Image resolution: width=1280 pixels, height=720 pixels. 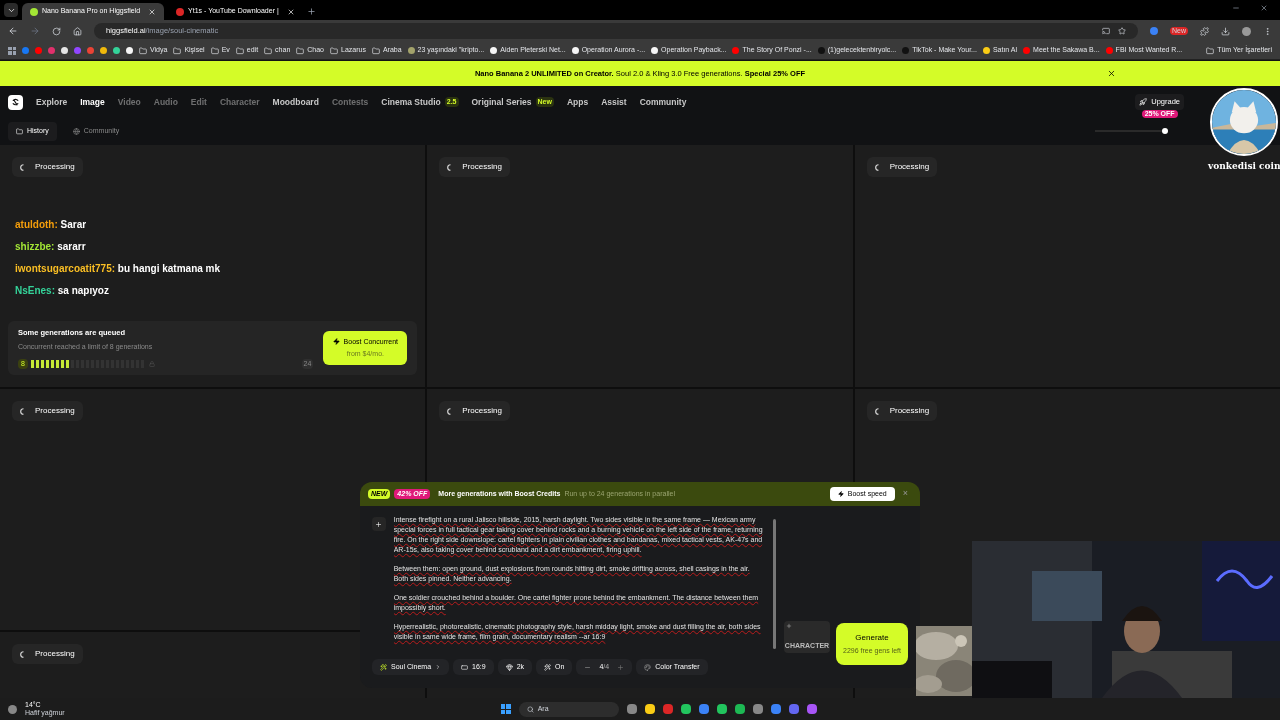 I want to click on tab-list-button, so click(x=11, y=10).